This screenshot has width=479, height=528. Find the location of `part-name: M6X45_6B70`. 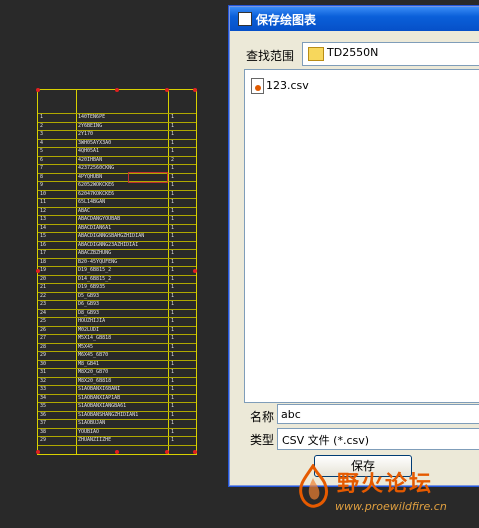

part-name: M6X45_6B70 is located at coordinates (93, 355).